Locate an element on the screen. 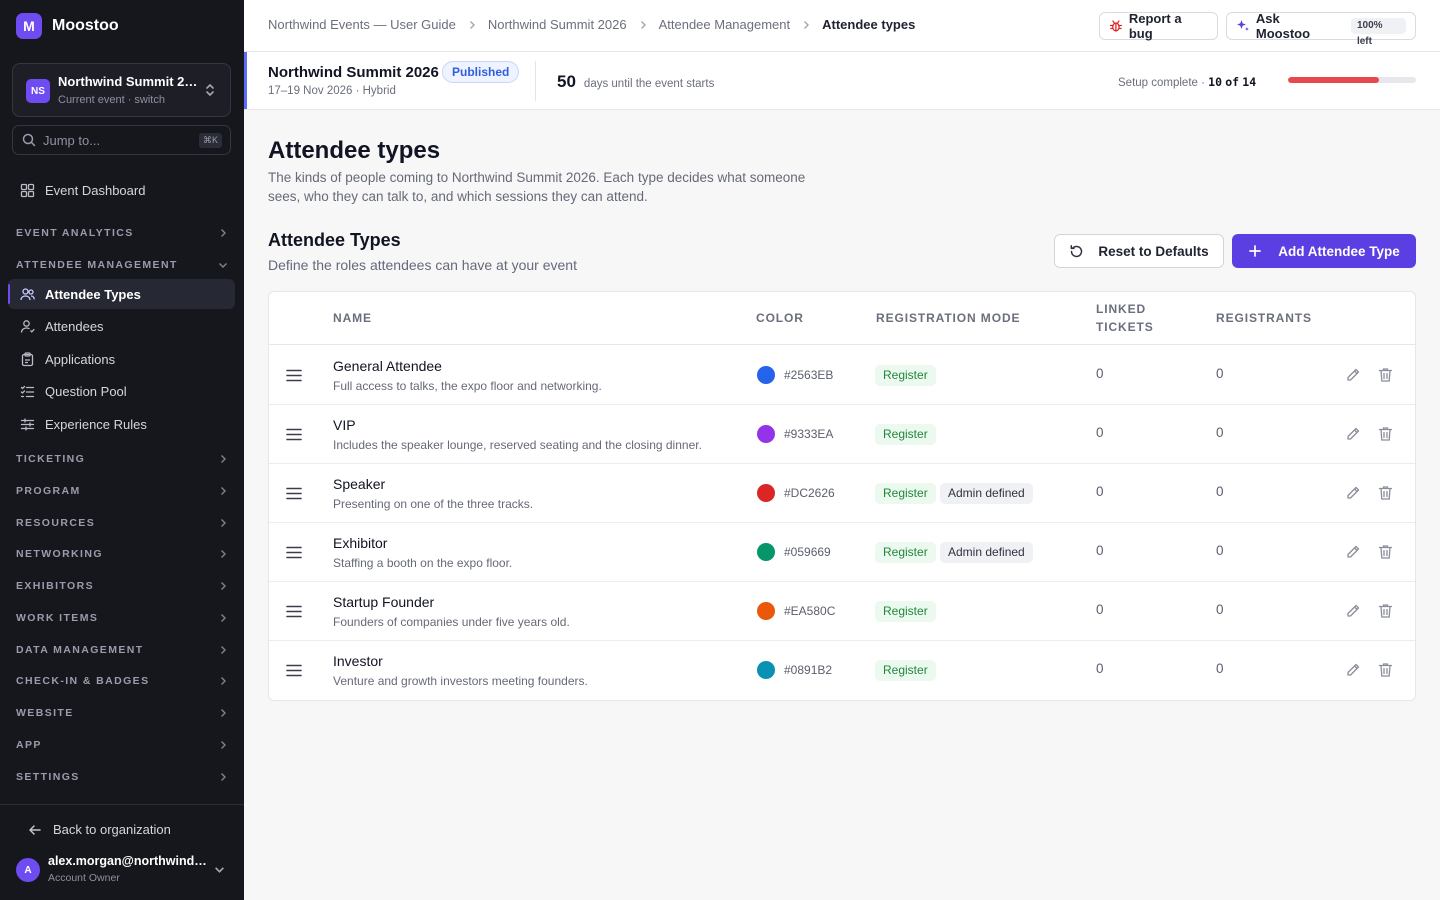 The width and height of the screenshot is (1440, 900). nav-section-data-management: DATA MANAGEMENT is located at coordinates (122, 650).